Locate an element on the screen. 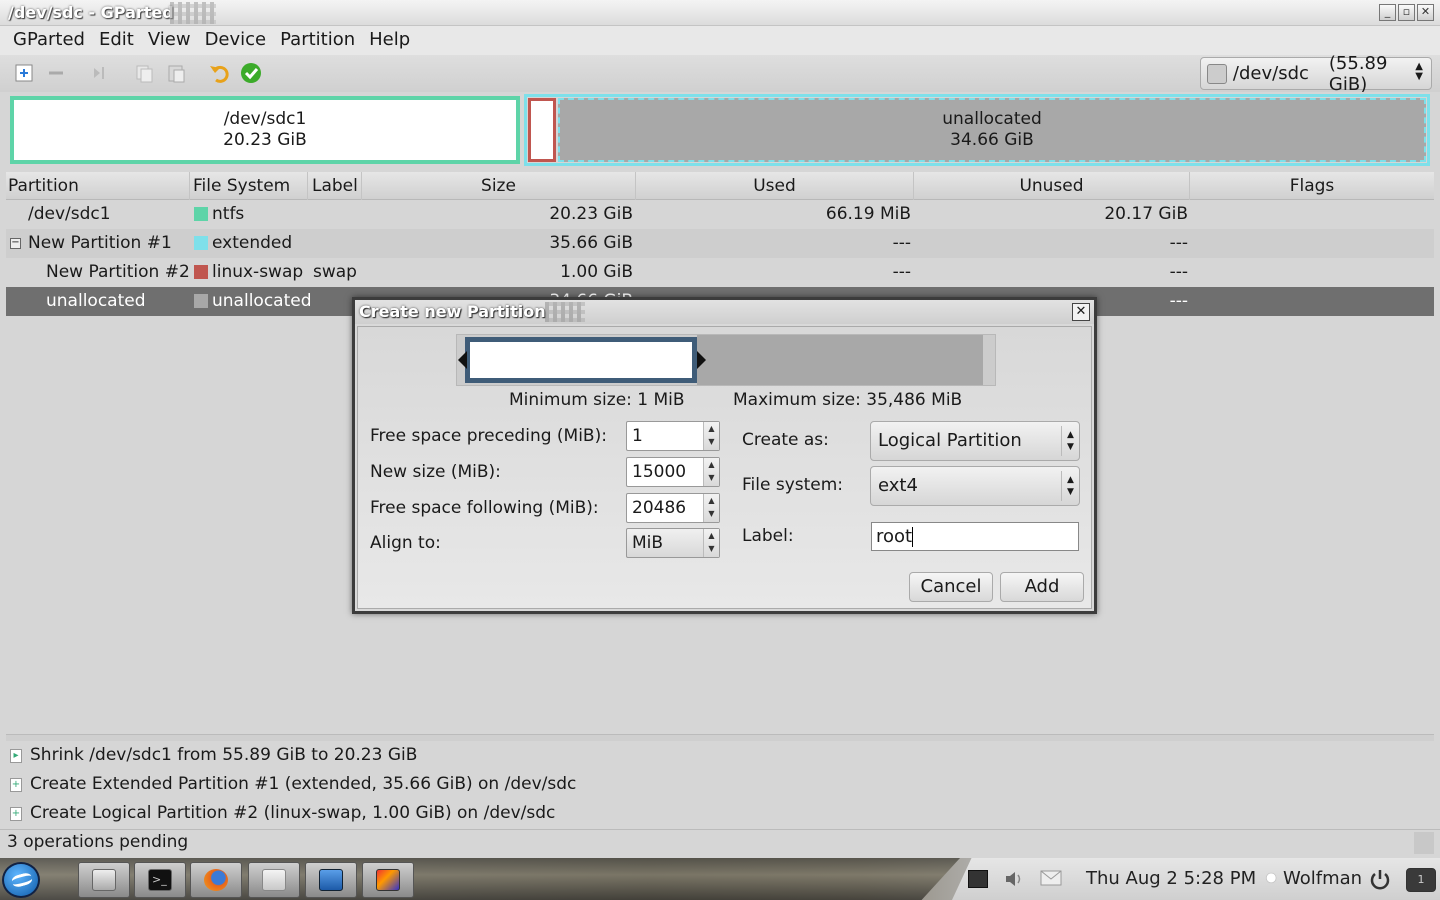 This screenshot has height=900, width=1440. col-filesystem: File System is located at coordinates (249, 186).